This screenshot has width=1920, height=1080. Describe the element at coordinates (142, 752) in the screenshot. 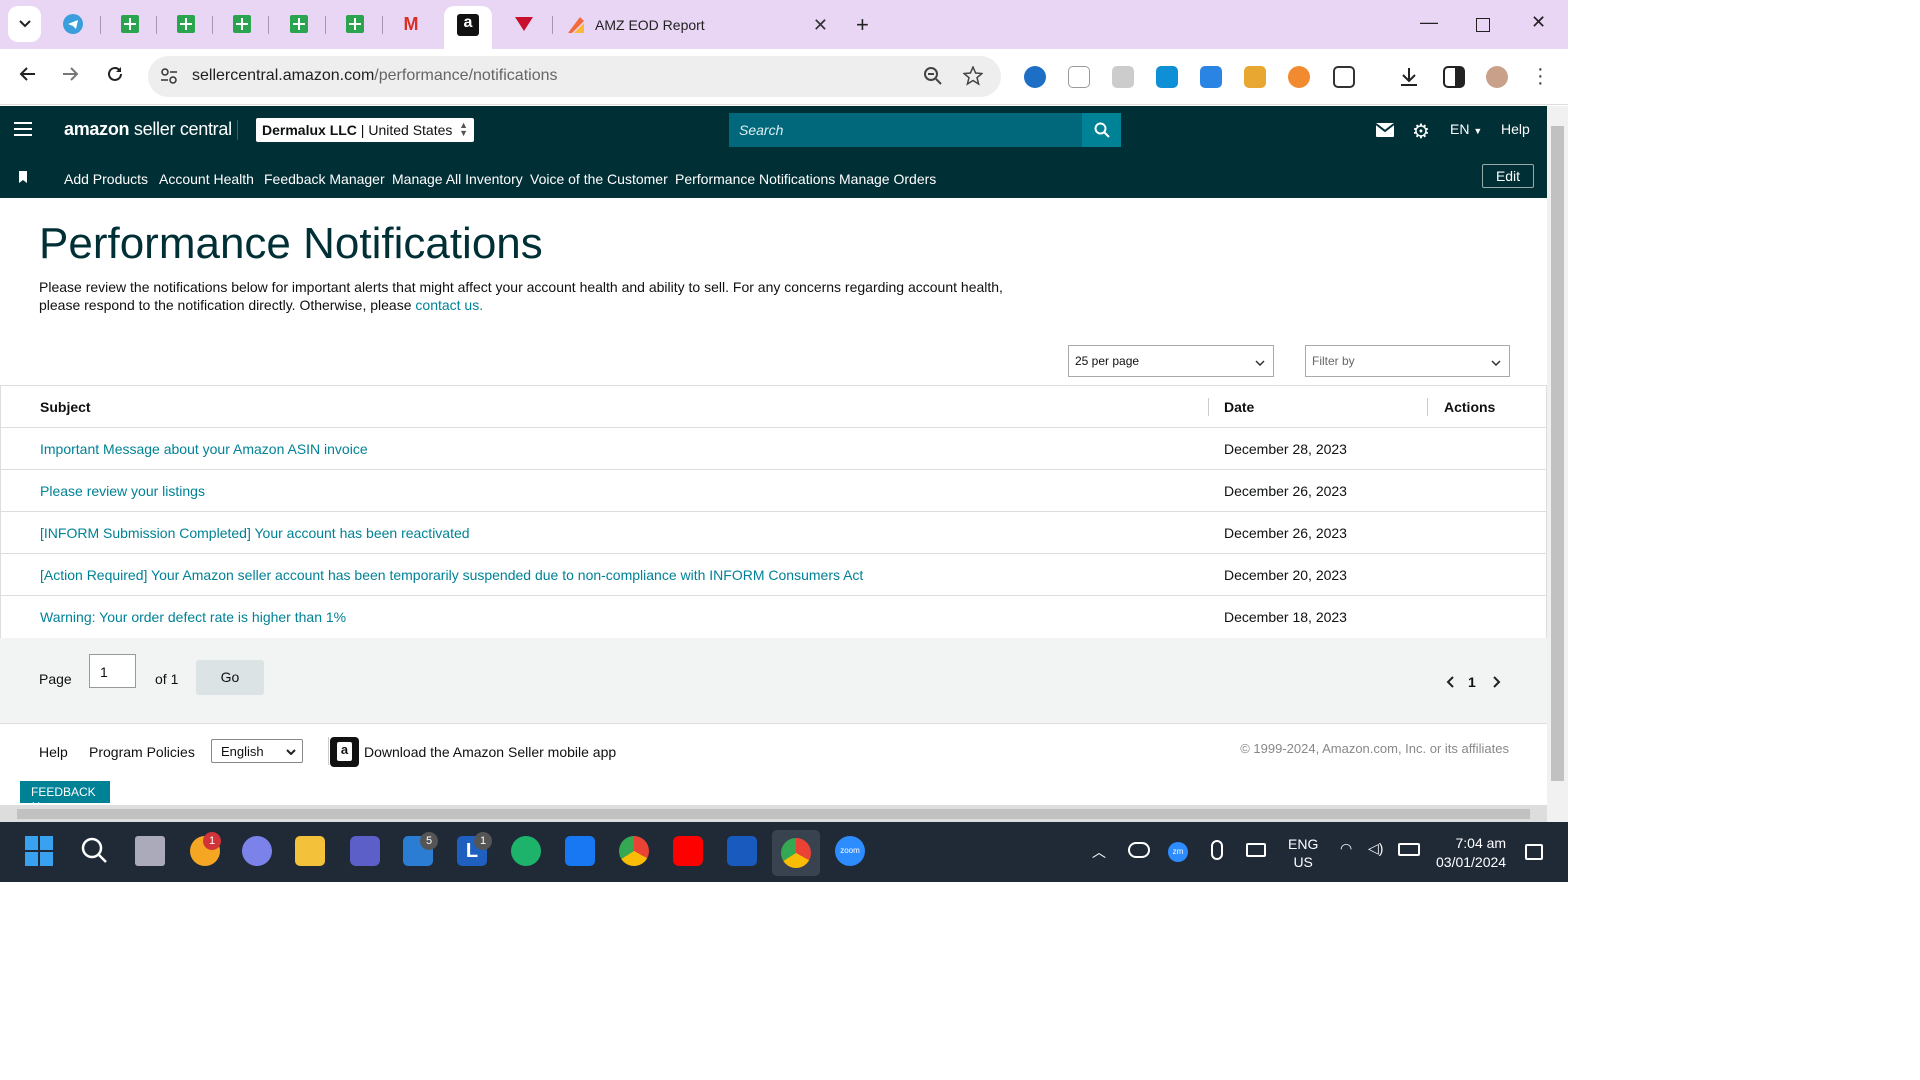

I see `program-policies-link: Program Policies` at that location.